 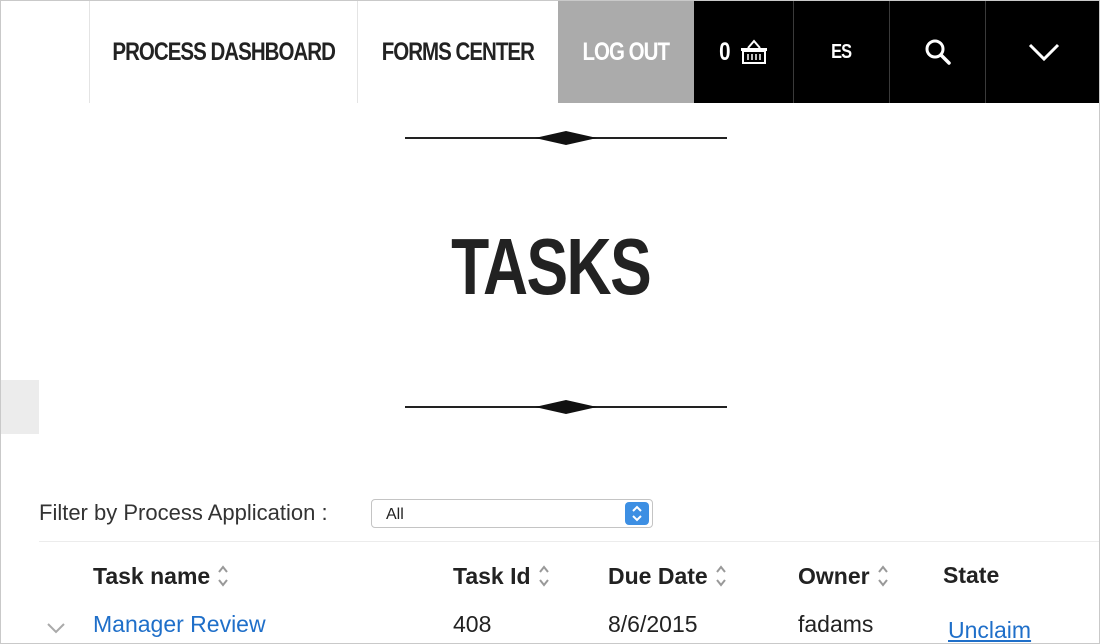 I want to click on task-name-link: Manager Review, so click(x=179, y=624).